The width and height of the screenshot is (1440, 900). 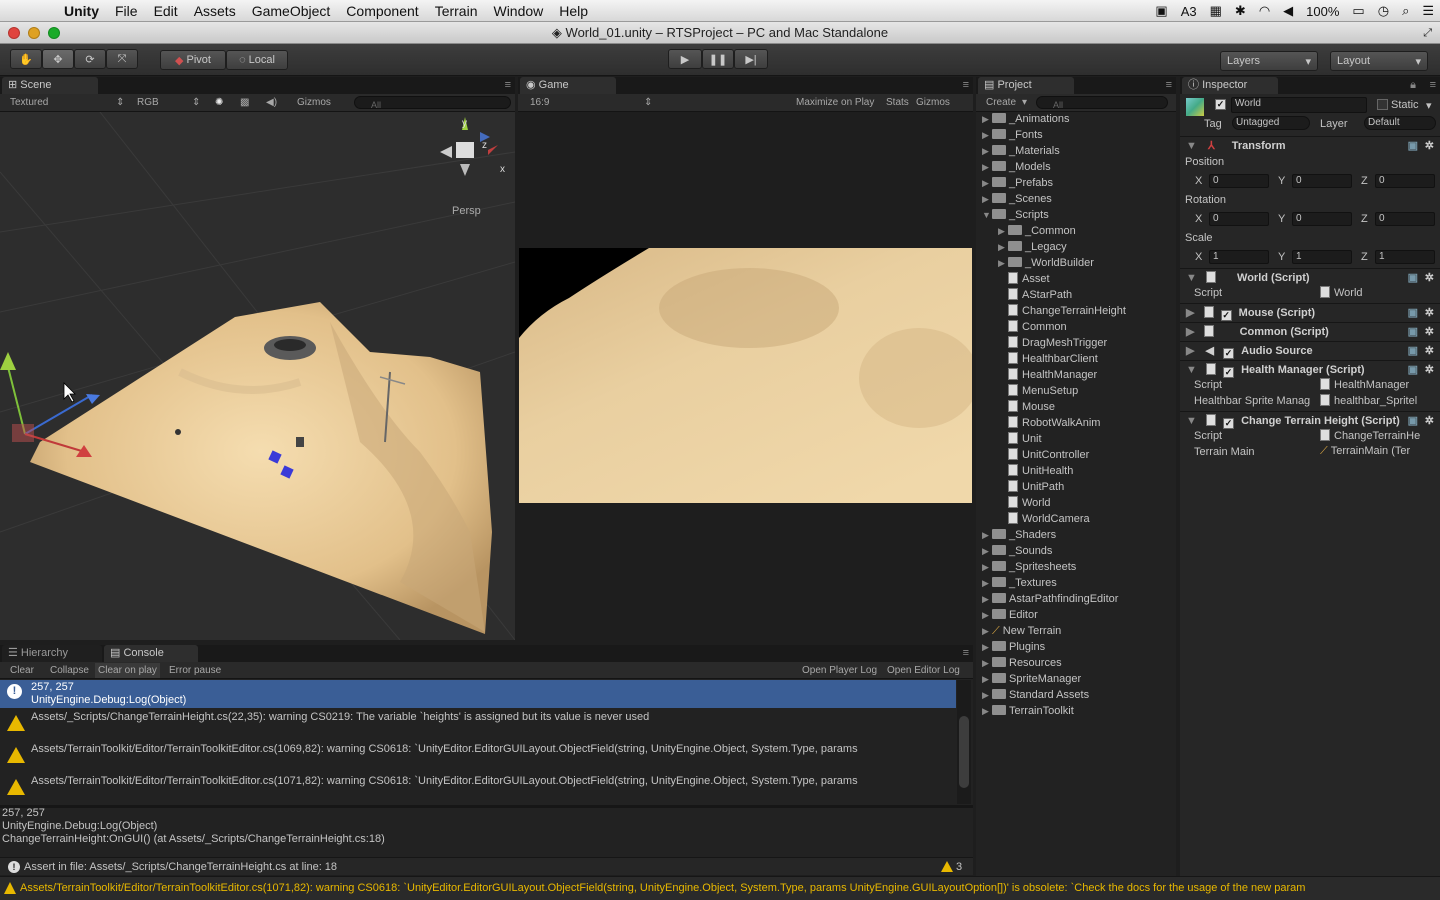 What do you see at coordinates (839, 670) in the screenshot?
I see `open-player-log-button: Open Player Log` at bounding box center [839, 670].